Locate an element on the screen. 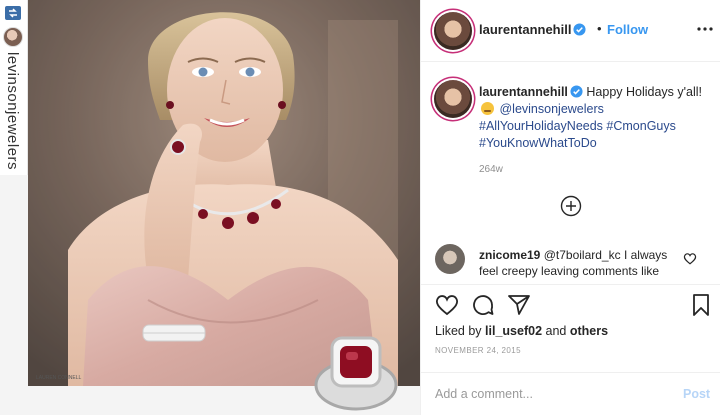 This screenshot has height=415, width=720. more-options-icon is located at coordinates (705, 29).